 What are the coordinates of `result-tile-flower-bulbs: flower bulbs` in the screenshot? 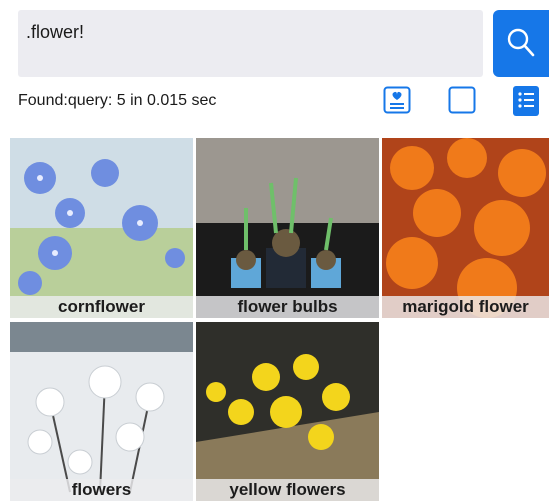 It's located at (287, 228).